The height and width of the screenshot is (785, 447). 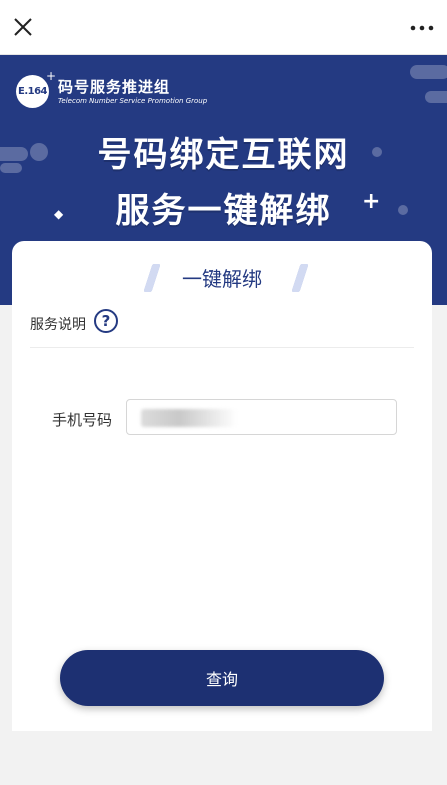 I want to click on headline-line1: 号码绑定互联网, so click(x=223, y=155).